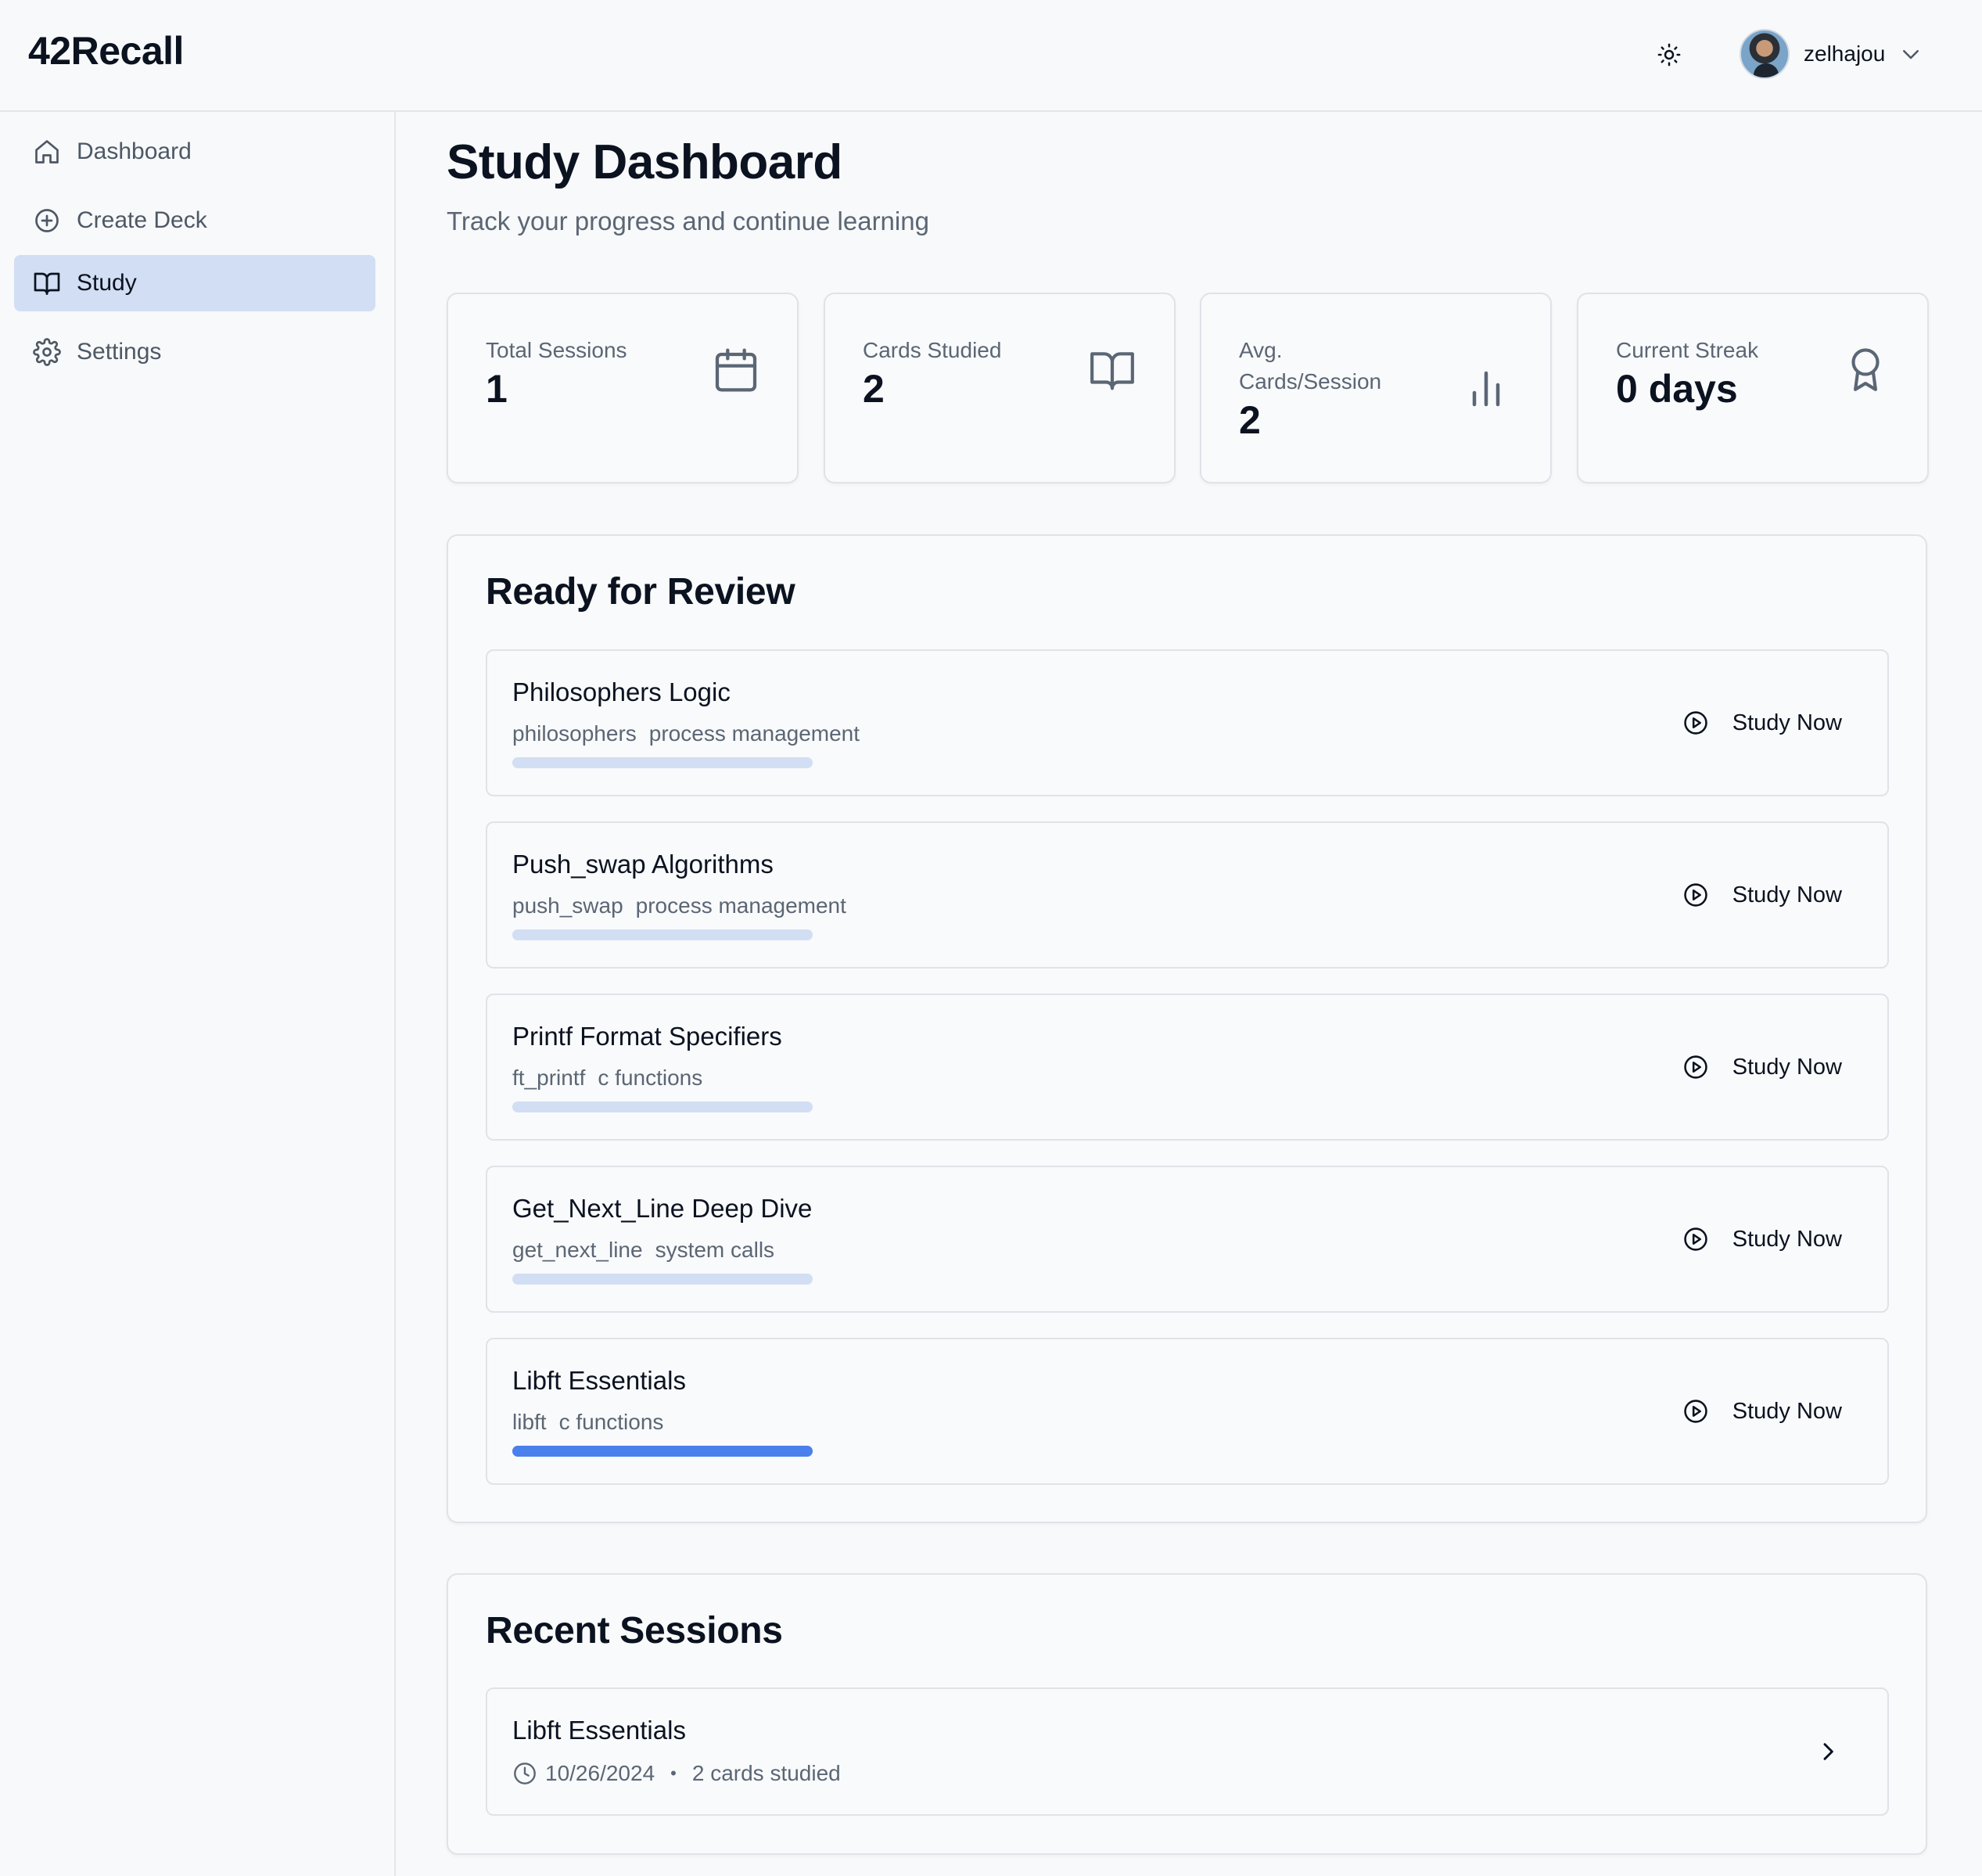  I want to click on gear-icon, so click(47, 352).